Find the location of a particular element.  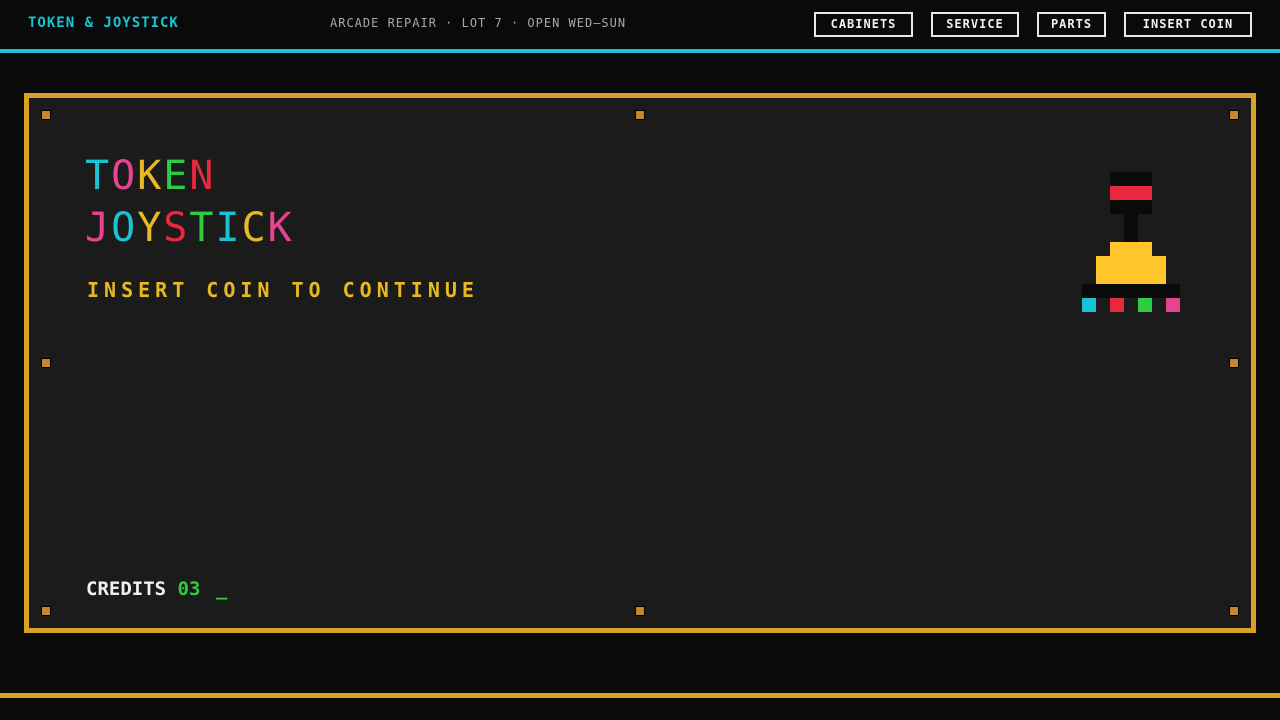

credits-label: CREDITS is located at coordinates (126, 589).